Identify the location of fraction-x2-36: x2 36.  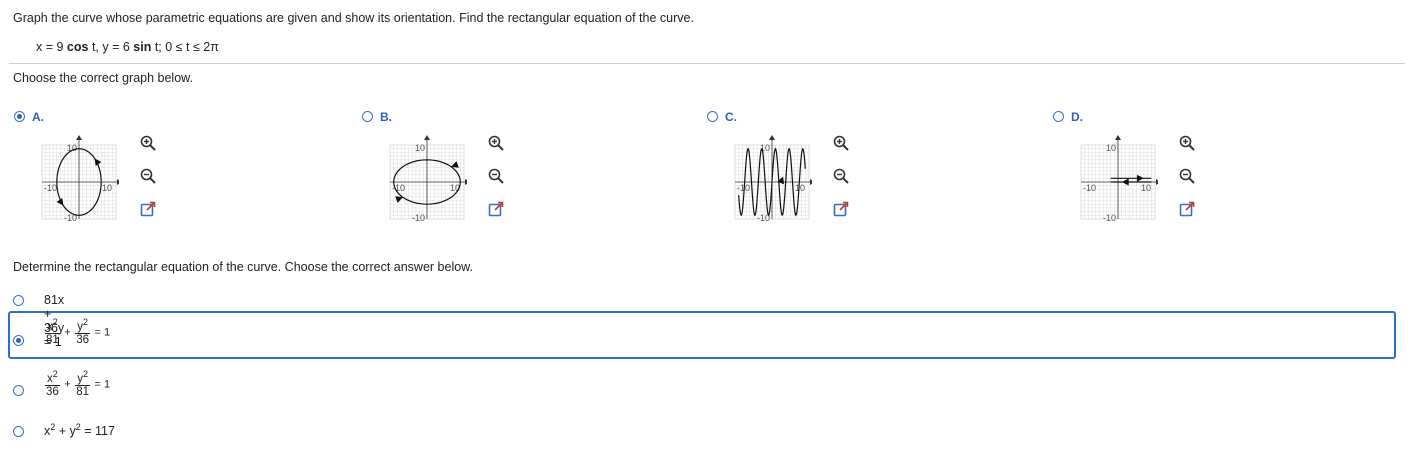
(52, 383).